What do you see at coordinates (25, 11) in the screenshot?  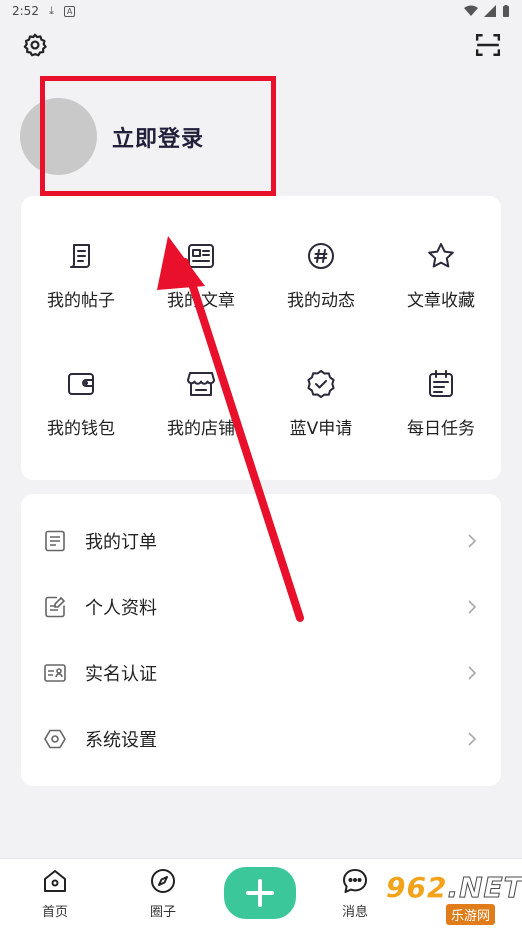 I see `status-time: 2:52` at bounding box center [25, 11].